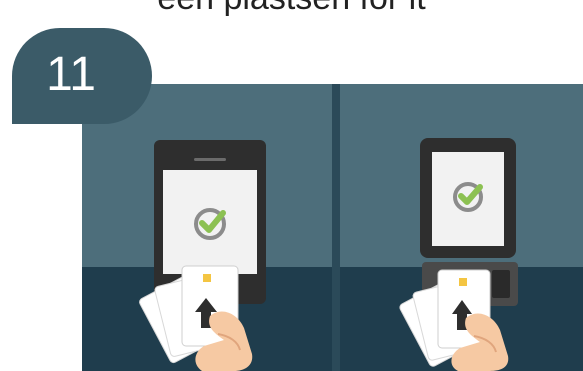  What do you see at coordinates (210, 159) in the screenshot?
I see `mobile-terminal-speaker` at bounding box center [210, 159].